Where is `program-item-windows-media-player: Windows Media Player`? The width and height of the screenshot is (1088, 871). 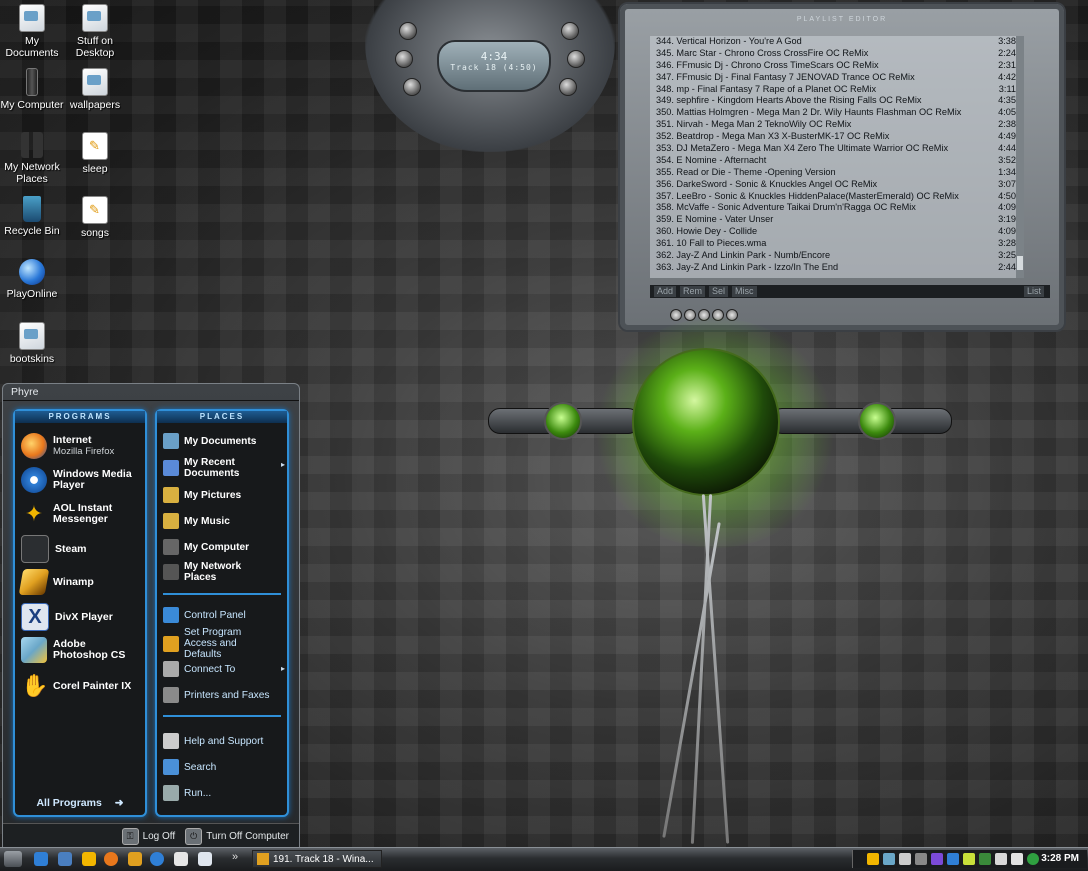 program-item-windows-media-player: Windows Media Player is located at coordinates (82, 480).